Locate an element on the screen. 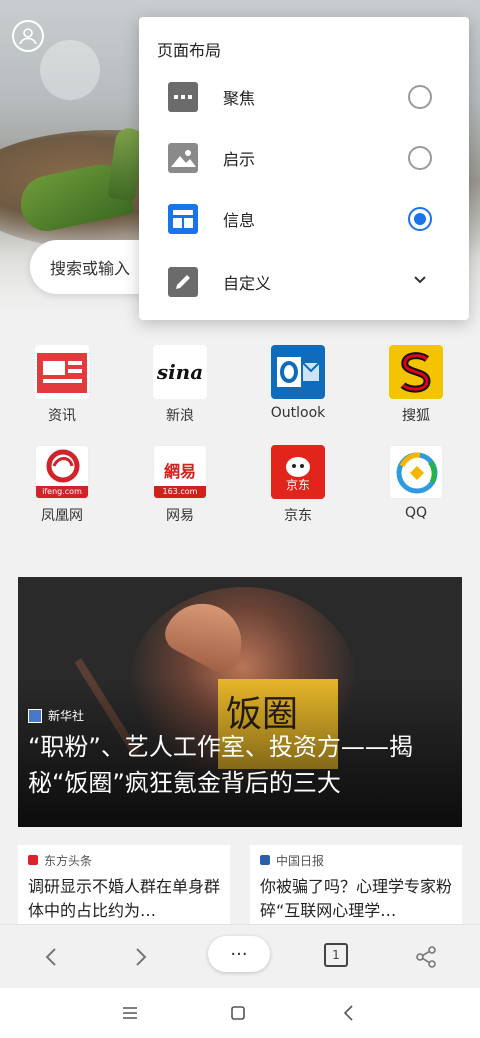  home-square-icon is located at coordinates (238, 1013).